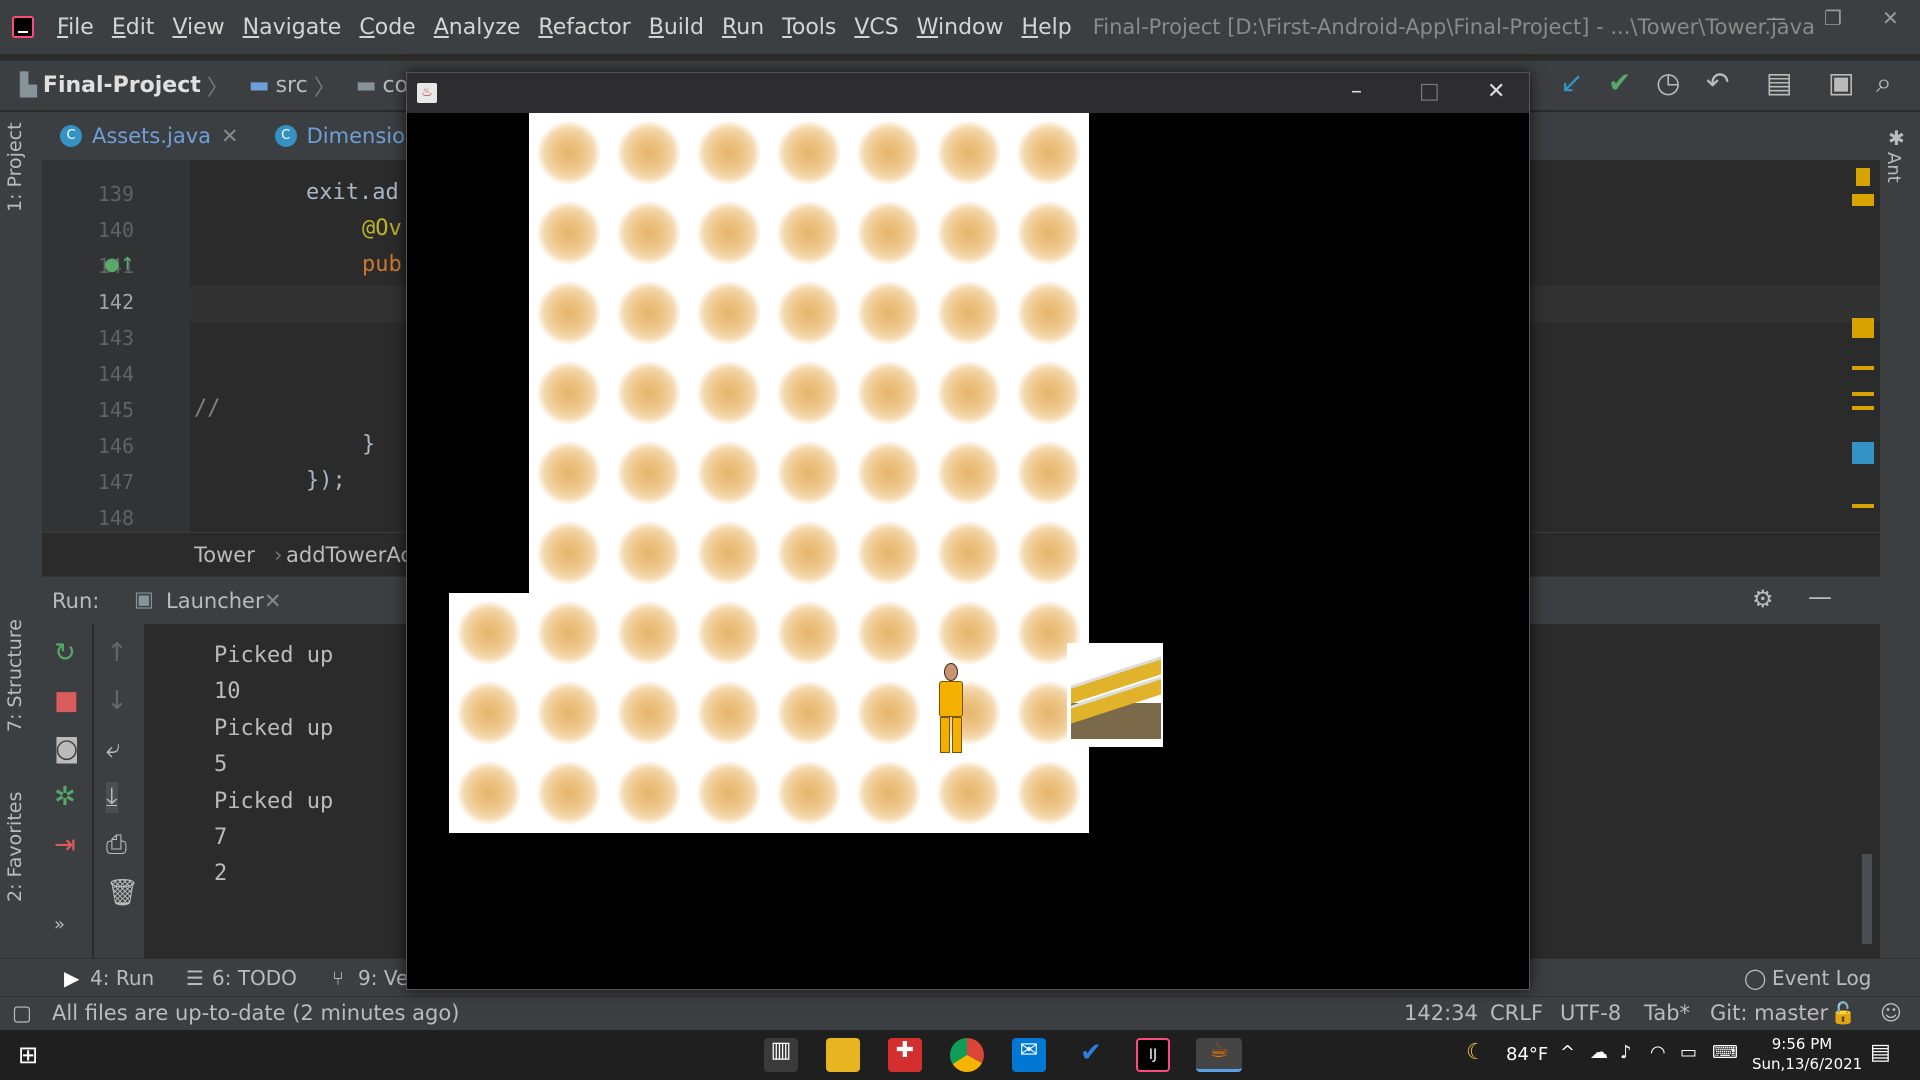 This screenshot has height=1080, width=1920. I want to click on menu-window: Window, so click(960, 27).